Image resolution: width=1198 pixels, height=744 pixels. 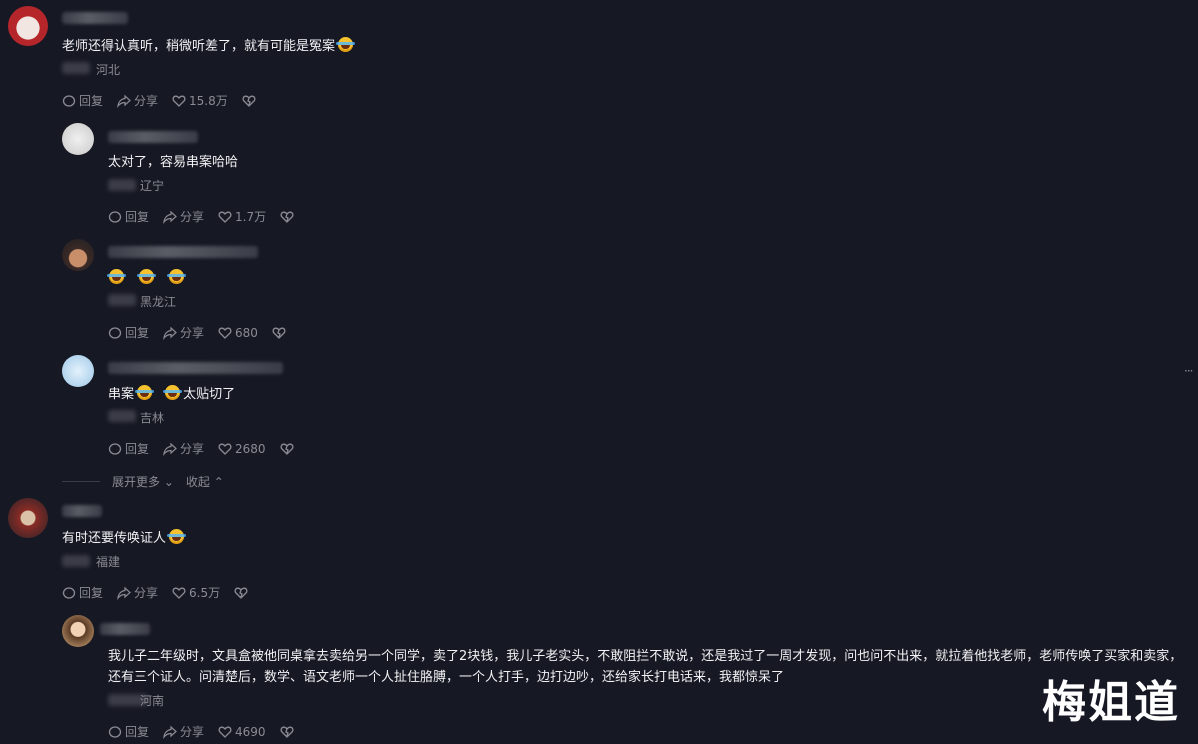 I want to click on like-button: 15.8万, so click(x=200, y=100).